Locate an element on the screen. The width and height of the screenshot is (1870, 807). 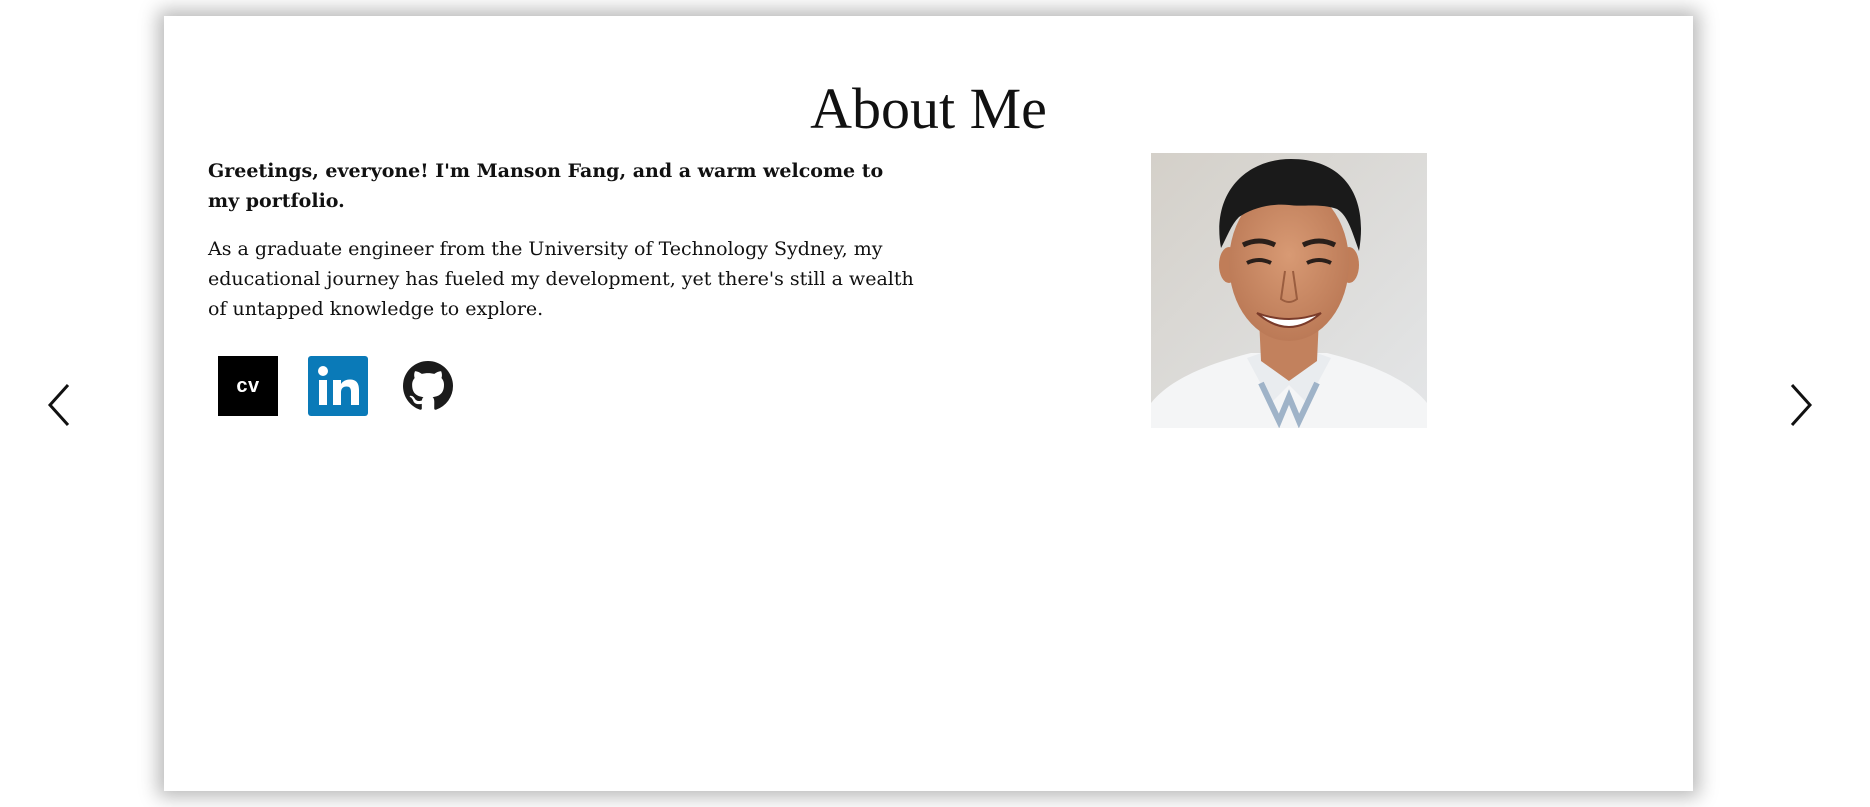
prev-slide-button is located at coordinates (60, 405).